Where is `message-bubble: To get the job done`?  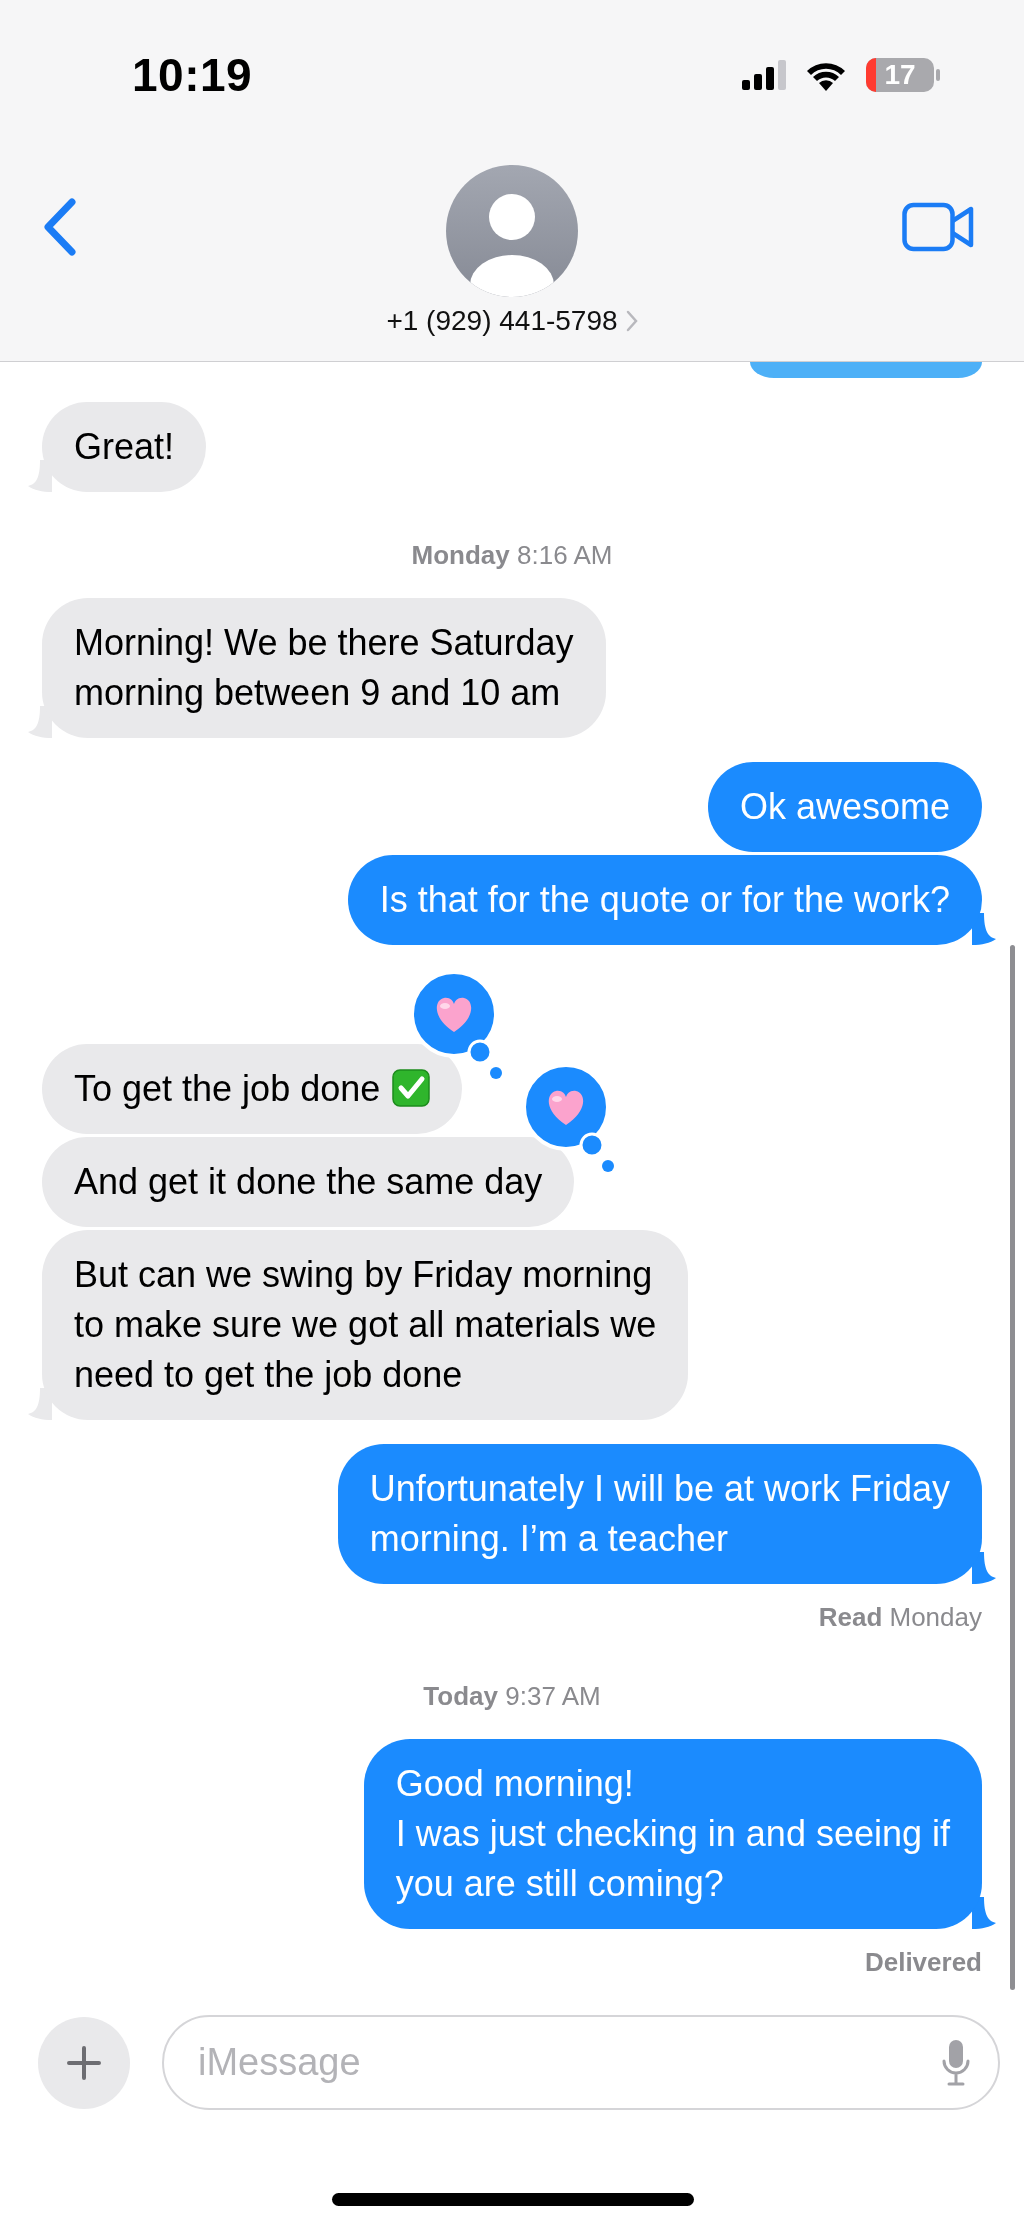 message-bubble: To get the job done is located at coordinates (252, 1089).